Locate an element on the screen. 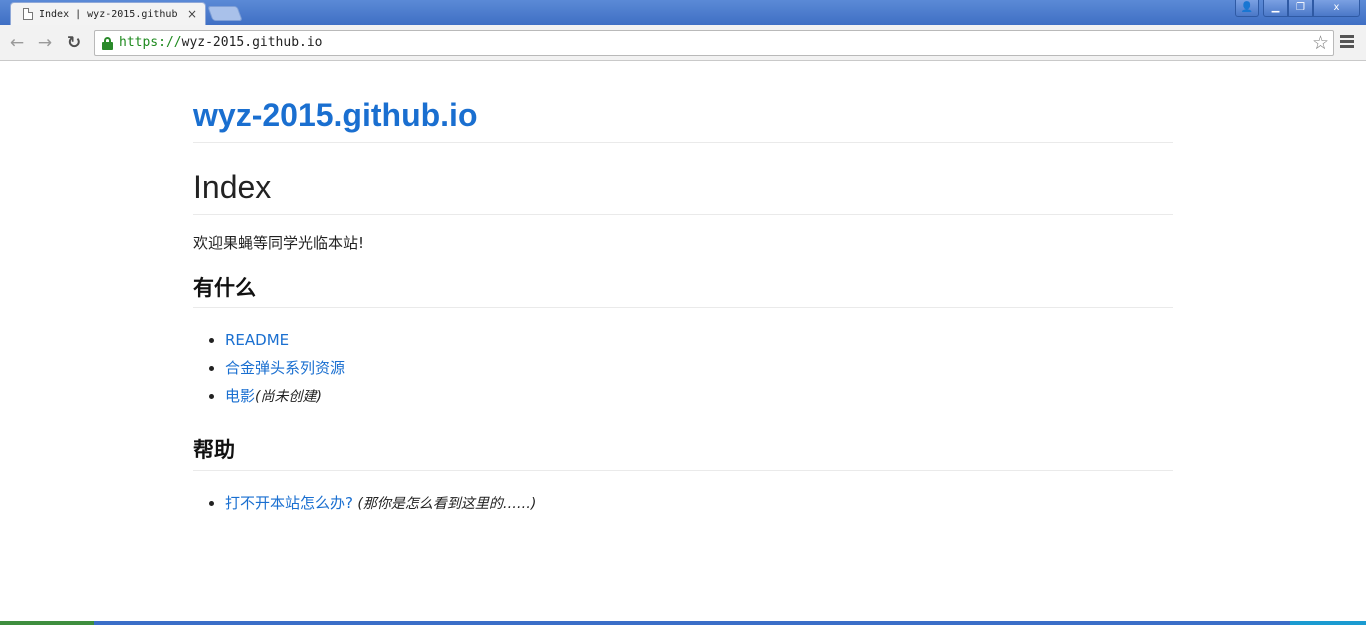 The height and width of the screenshot is (625, 1366). help-list: 打不开本站怎么办? (那你是怎么看到这里的……) is located at coordinates (699, 503).